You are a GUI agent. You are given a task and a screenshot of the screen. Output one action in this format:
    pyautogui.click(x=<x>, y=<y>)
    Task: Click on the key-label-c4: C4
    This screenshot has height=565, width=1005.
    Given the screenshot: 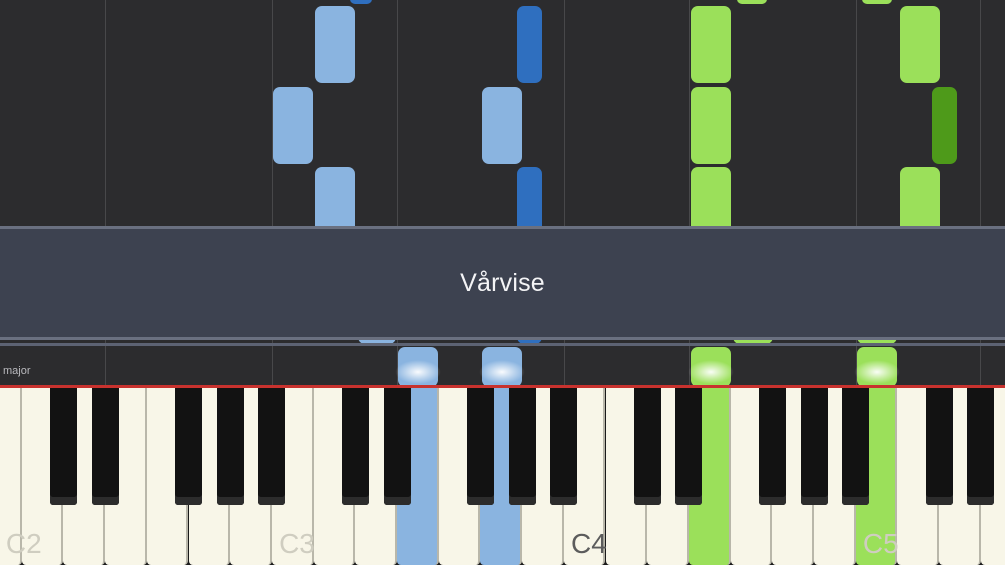 What is the action you would take?
    pyautogui.click(x=588, y=543)
    